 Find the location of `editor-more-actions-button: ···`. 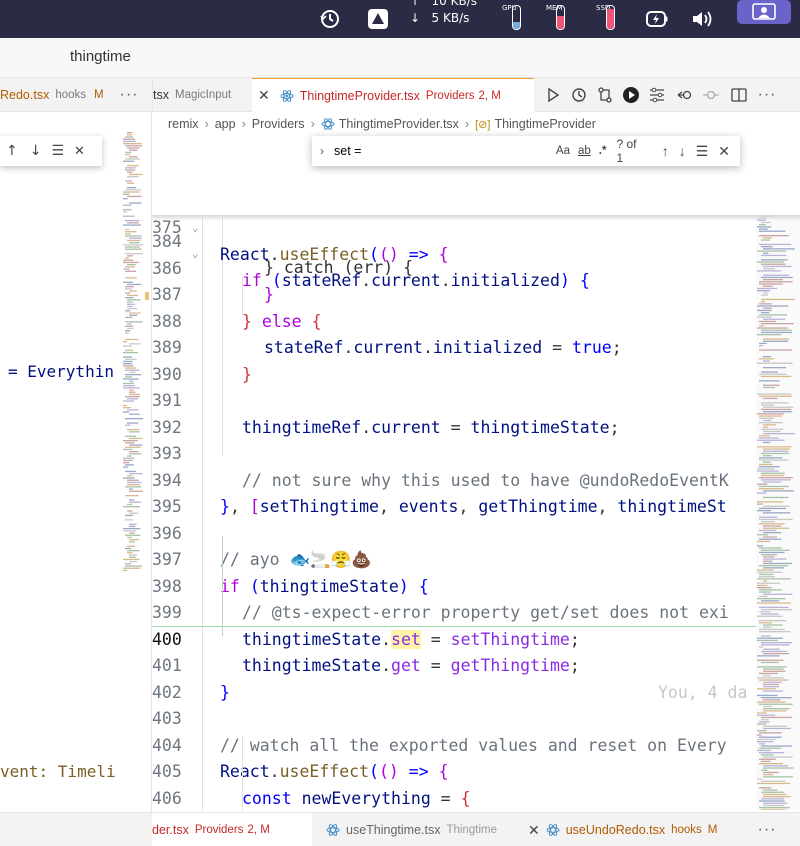

editor-more-actions-button: ··· is located at coordinates (767, 95).